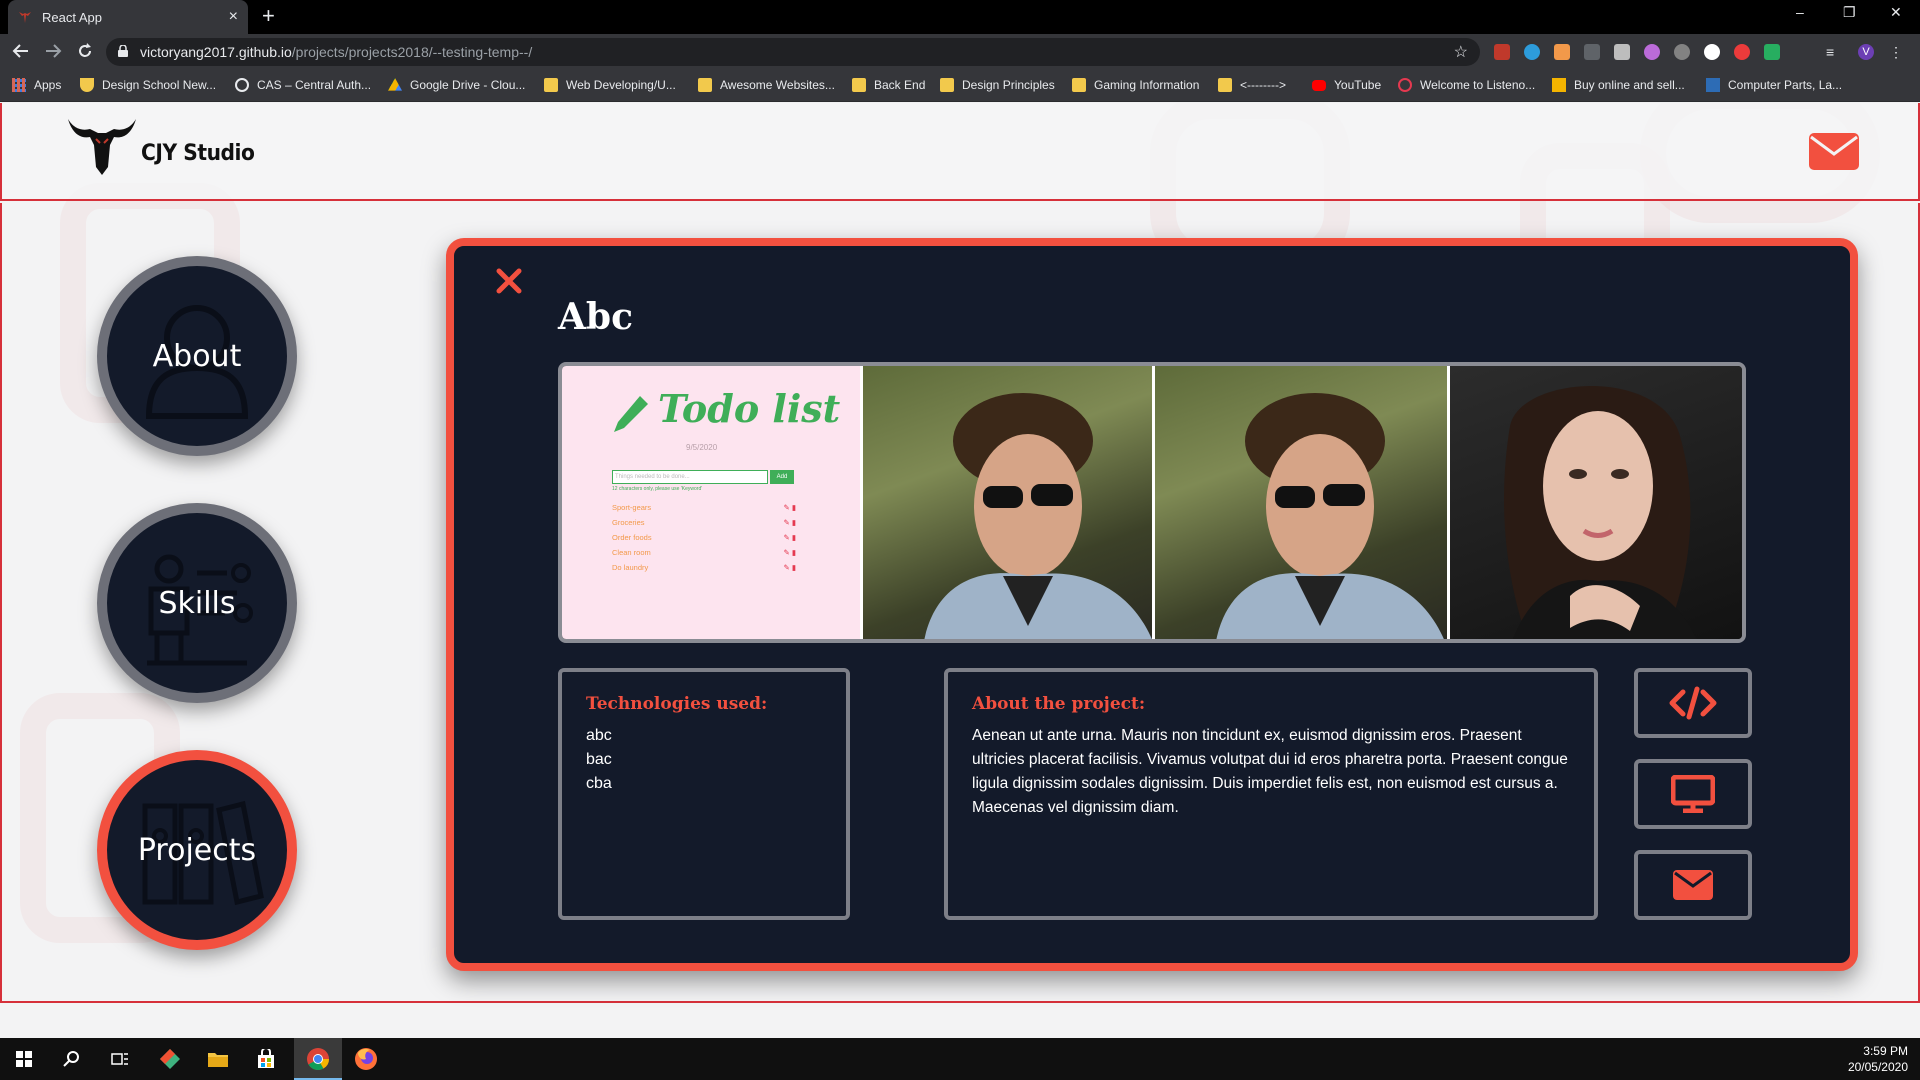  I want to click on nav-projects: Projects, so click(197, 850).